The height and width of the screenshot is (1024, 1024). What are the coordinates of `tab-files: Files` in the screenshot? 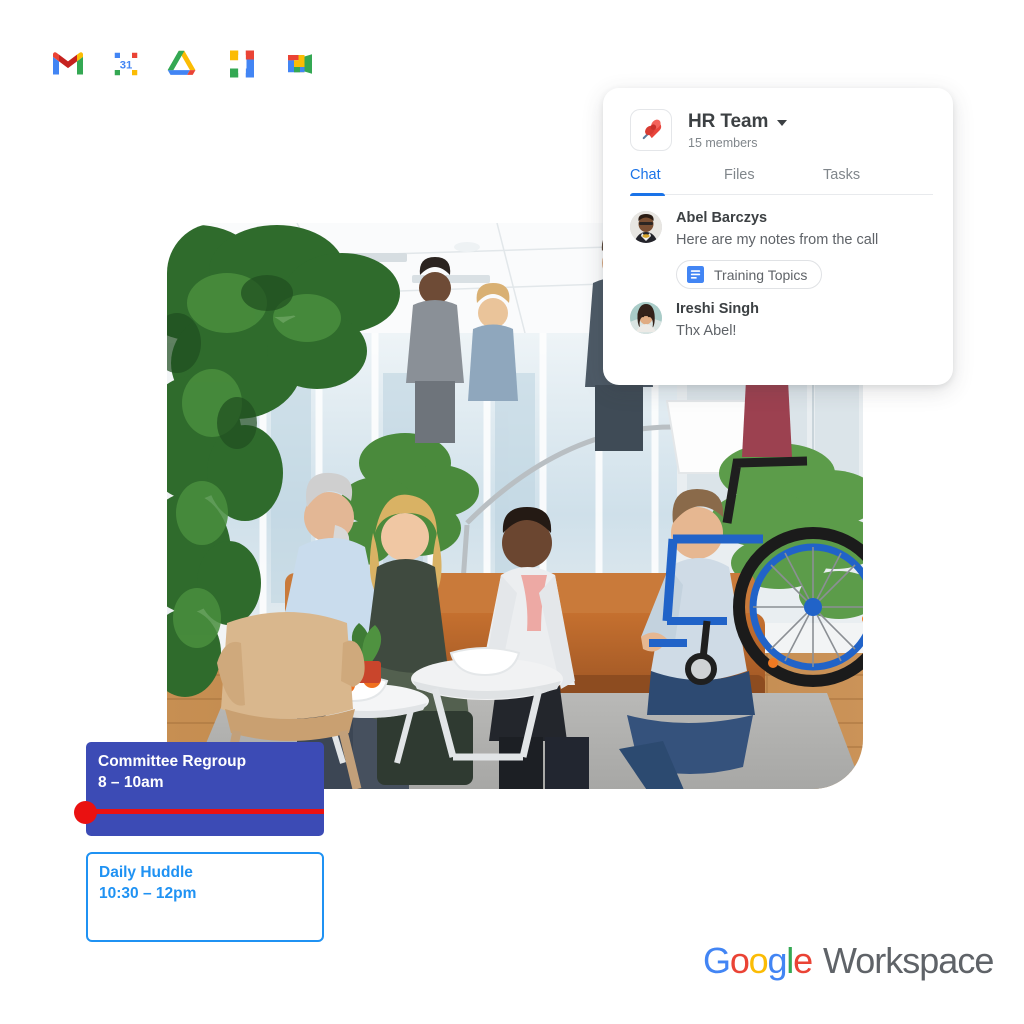 It's located at (773, 180).